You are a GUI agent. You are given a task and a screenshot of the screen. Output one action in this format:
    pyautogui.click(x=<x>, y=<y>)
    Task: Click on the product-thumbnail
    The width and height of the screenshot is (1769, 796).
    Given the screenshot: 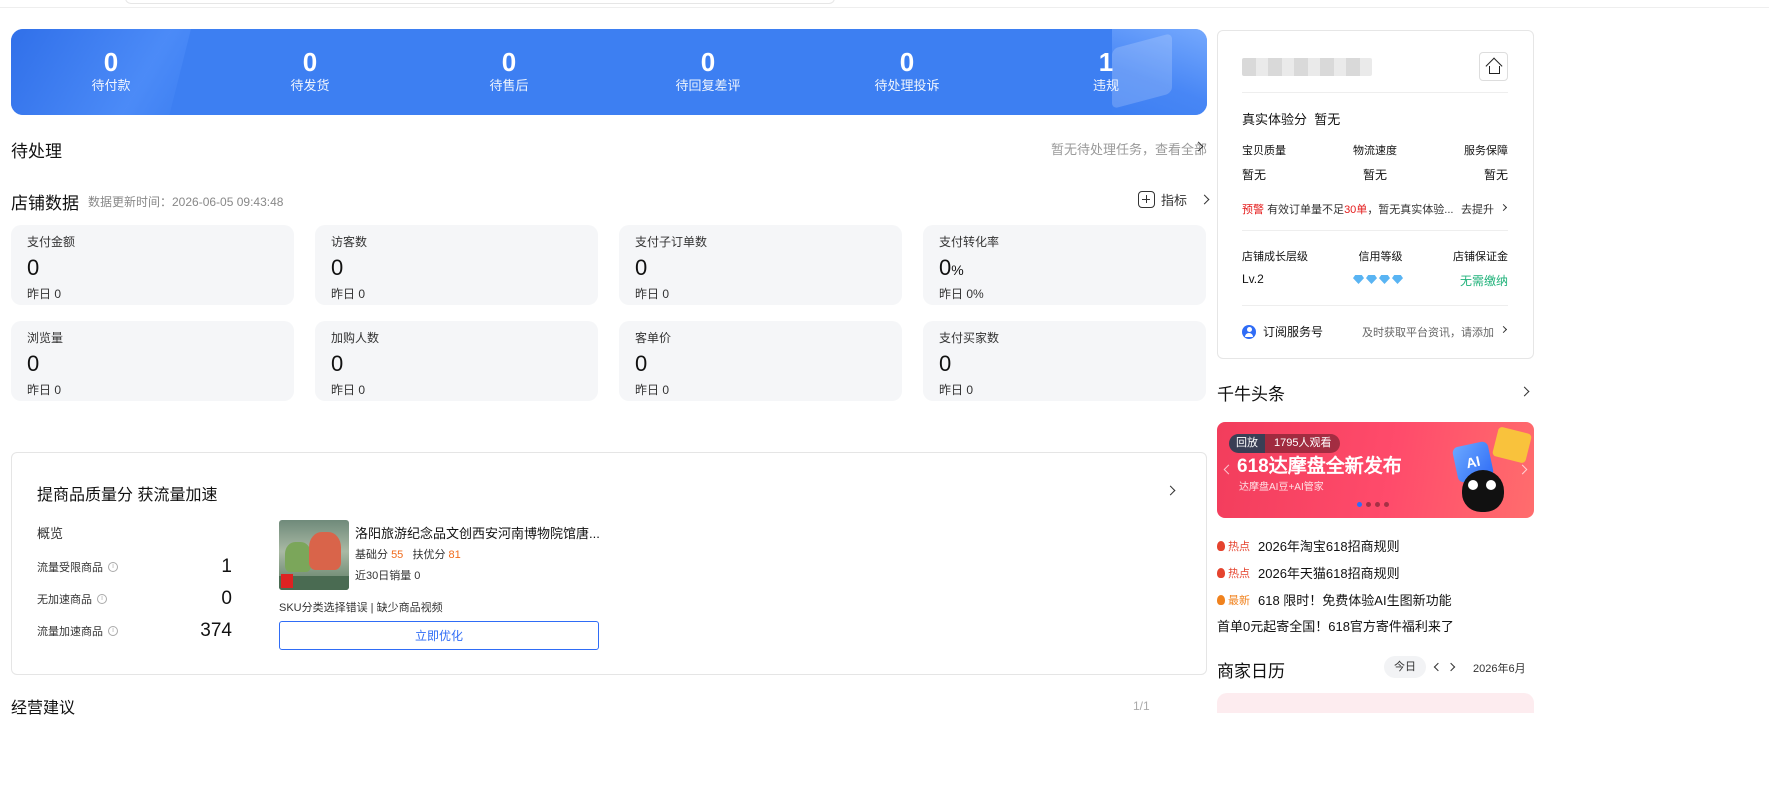 What is the action you would take?
    pyautogui.click(x=314, y=555)
    